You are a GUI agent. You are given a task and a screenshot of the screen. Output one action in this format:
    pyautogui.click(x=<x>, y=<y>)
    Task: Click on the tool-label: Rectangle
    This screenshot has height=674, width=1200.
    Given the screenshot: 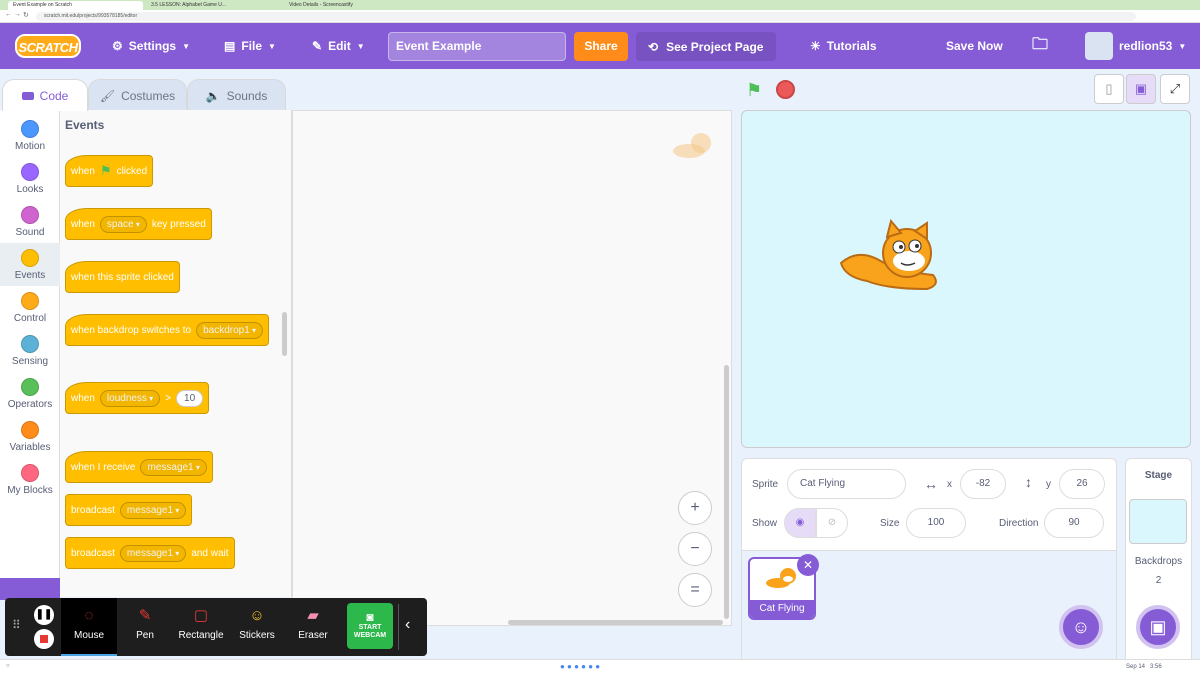 What is the action you would take?
    pyautogui.click(x=201, y=635)
    